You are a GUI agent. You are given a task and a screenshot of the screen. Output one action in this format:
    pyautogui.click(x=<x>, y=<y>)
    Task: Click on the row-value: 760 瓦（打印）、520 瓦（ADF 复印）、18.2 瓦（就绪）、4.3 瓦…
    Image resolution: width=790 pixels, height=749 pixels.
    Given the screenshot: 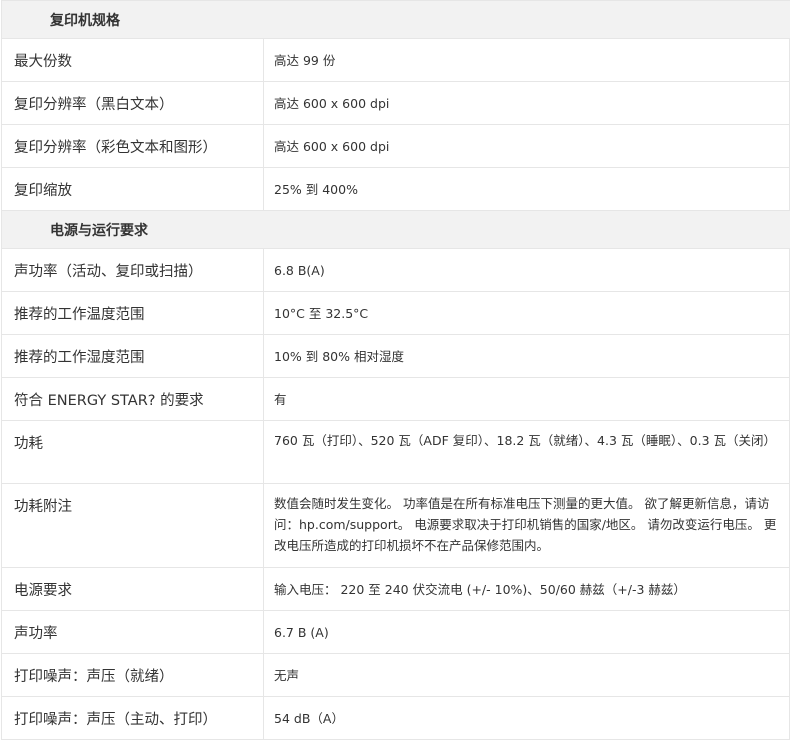 What is the action you would take?
    pyautogui.click(x=527, y=452)
    